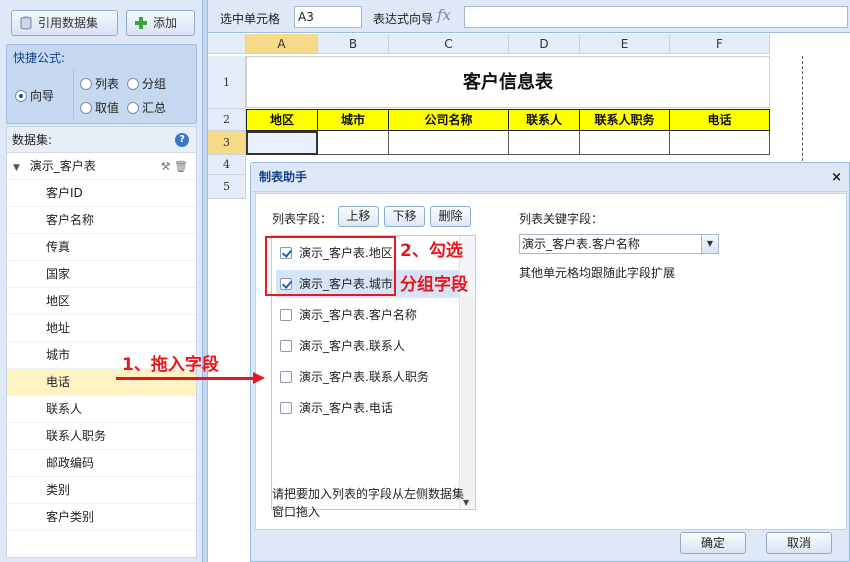 The image size is (850, 562). What do you see at coordinates (186, 378) in the screenshot?
I see `annotation-arrow` at bounding box center [186, 378].